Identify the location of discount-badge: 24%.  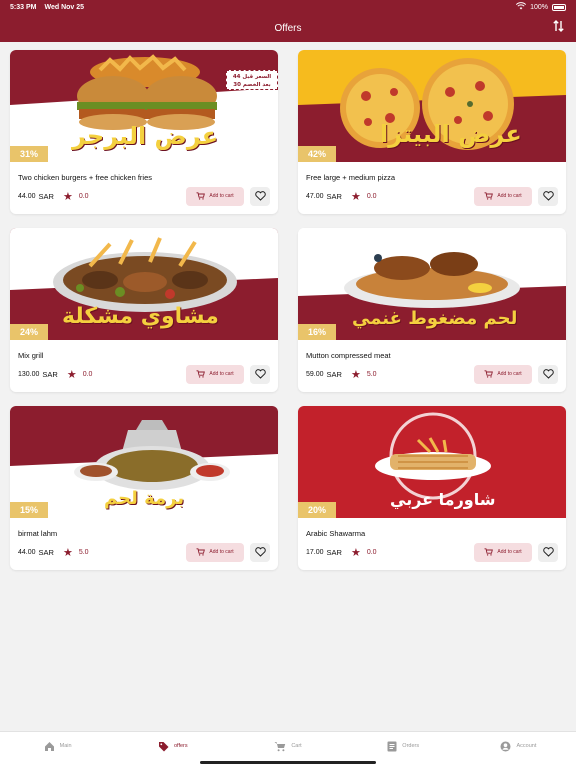
(29, 332).